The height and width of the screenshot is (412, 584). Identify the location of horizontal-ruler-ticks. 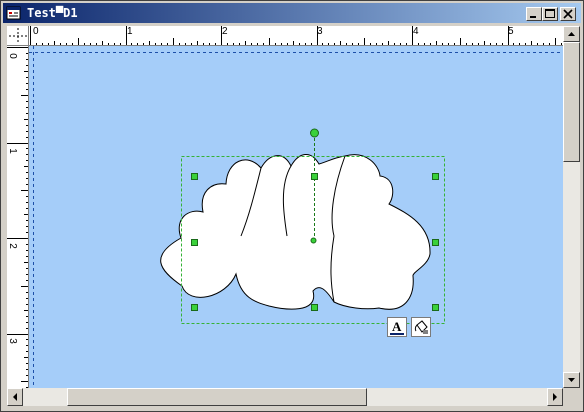
(296, 35).